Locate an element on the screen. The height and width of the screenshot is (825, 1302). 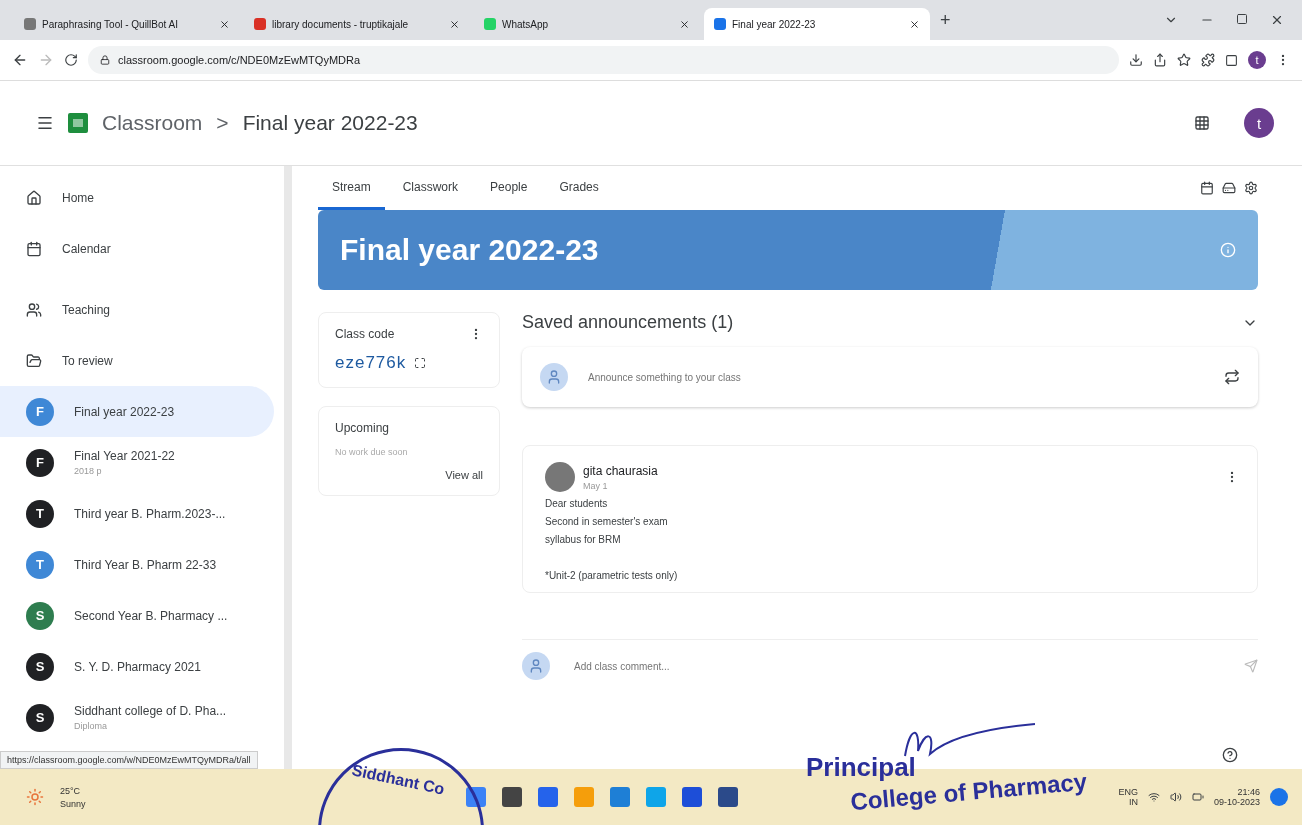
clock: 21:46 09-10-2023 is located at coordinates (1236, 797).